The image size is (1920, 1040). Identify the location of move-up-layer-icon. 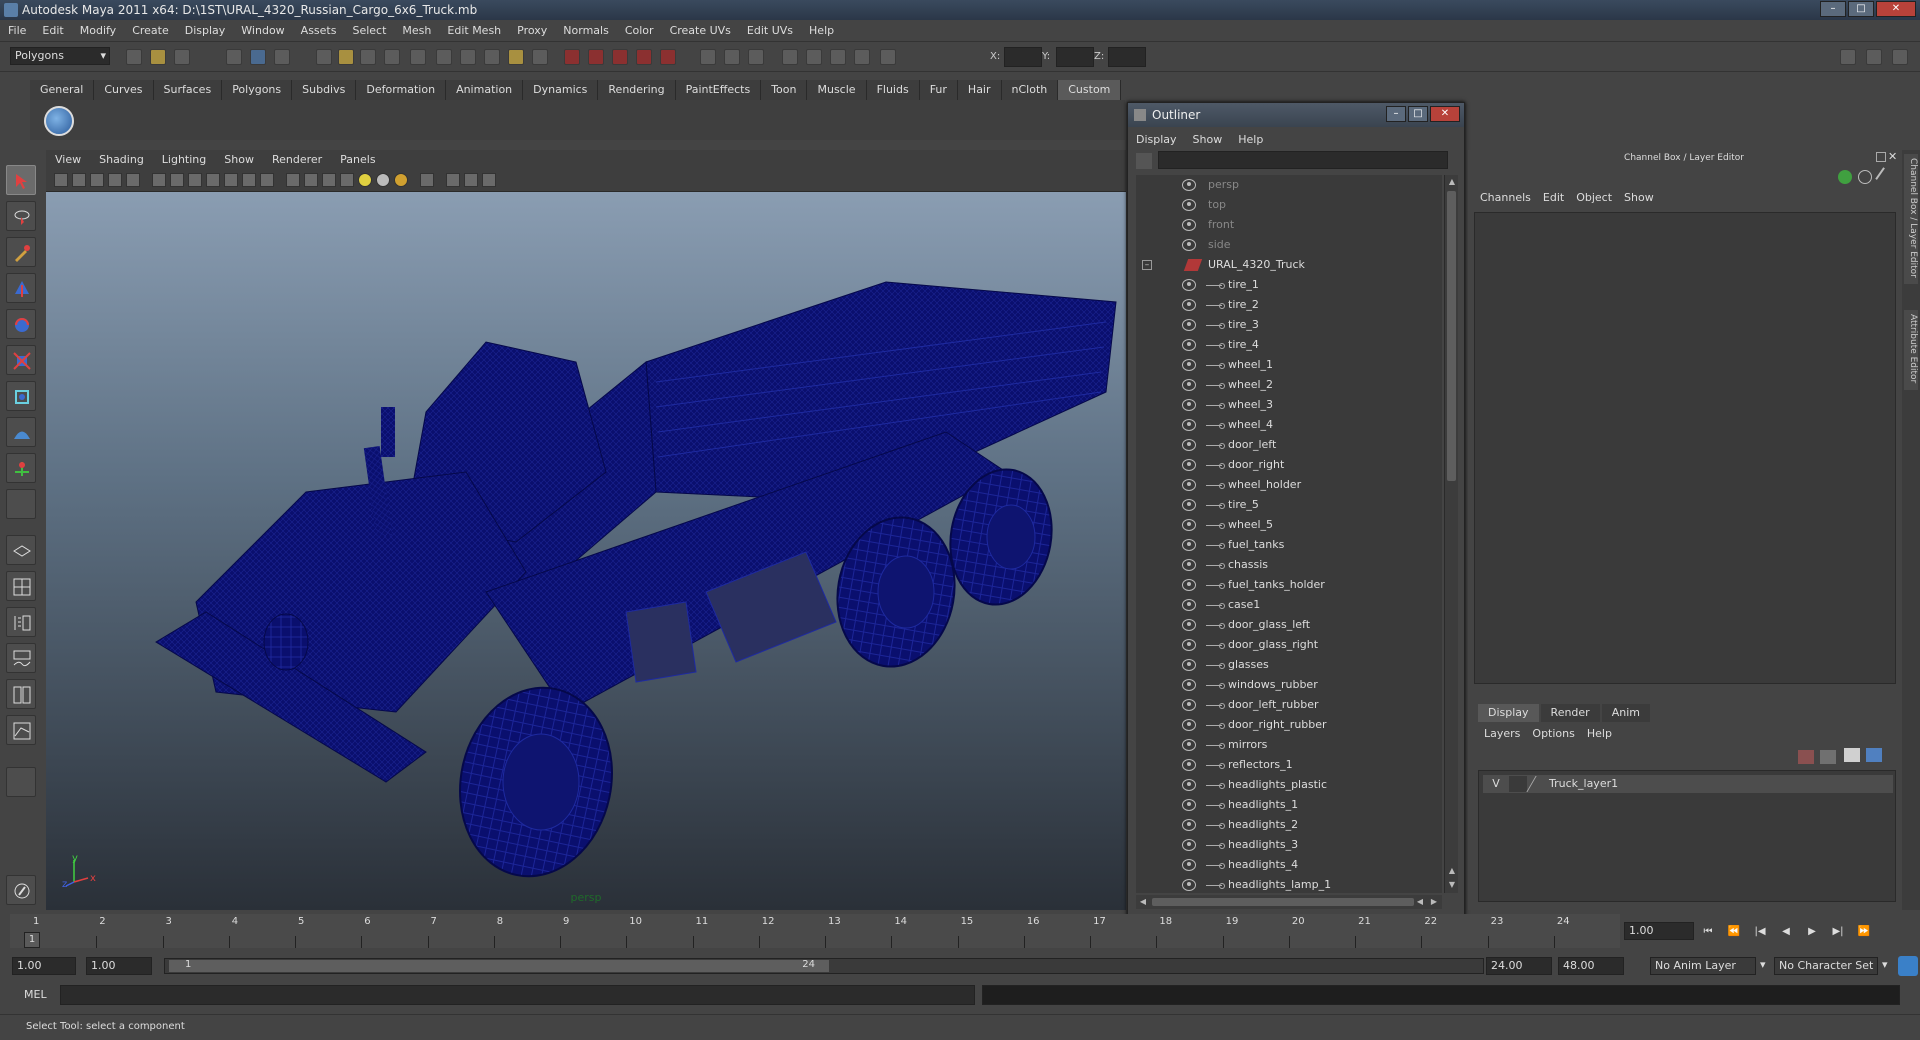
(1852, 755).